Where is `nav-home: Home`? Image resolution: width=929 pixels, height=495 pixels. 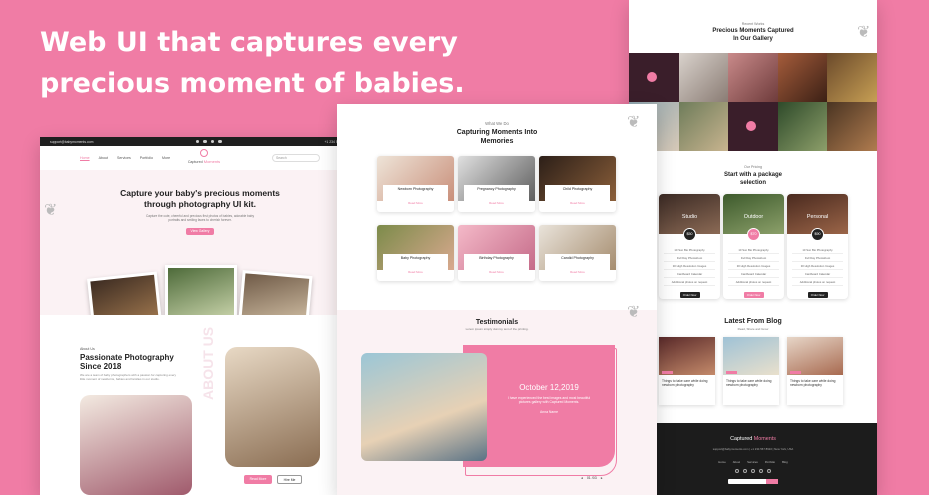
nav-home: Home is located at coordinates (85, 158).